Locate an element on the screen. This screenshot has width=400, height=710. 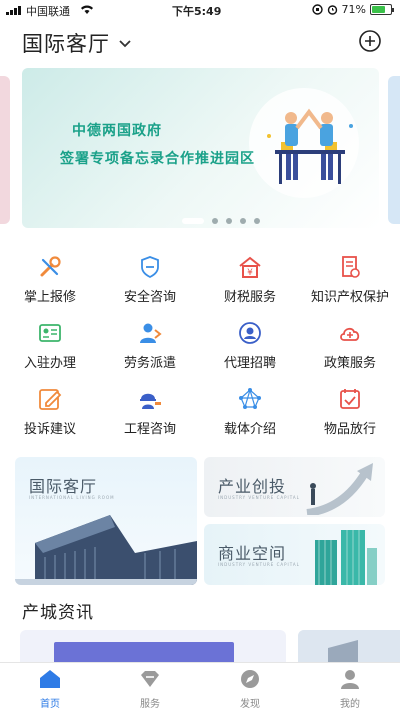
tab-label: 首页 is located at coordinates (50, 704).